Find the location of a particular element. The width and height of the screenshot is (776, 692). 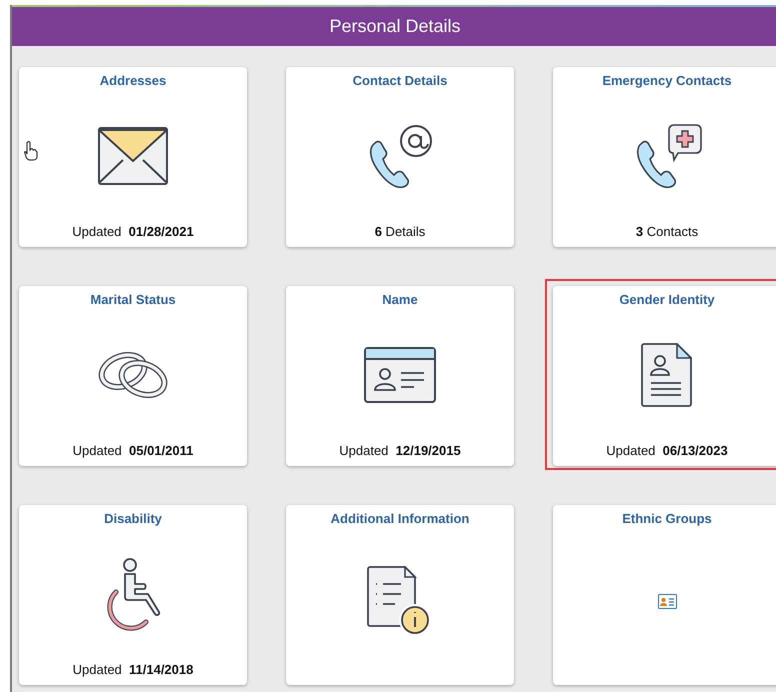

tile: Gender Identity Updated 06/13/2023 is located at coordinates (664, 376).